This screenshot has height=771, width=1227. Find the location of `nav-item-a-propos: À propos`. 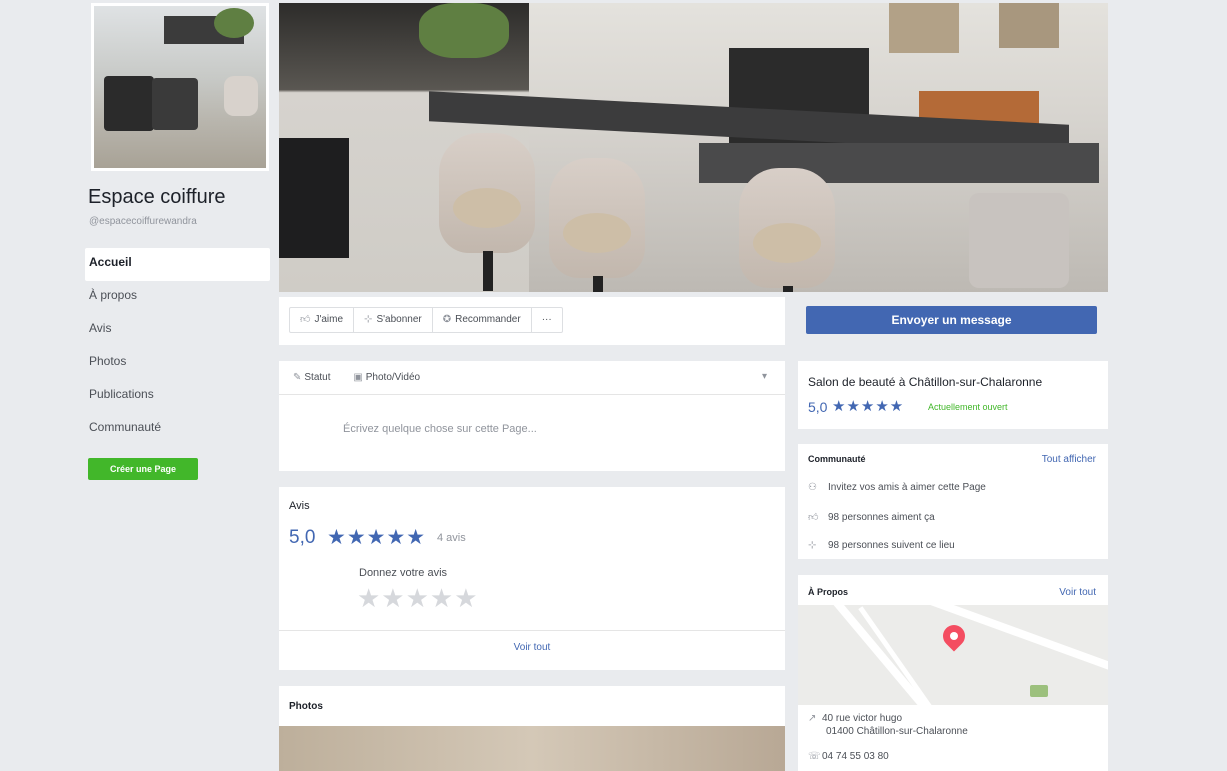

nav-item-a-propos: À propos is located at coordinates (177, 297).